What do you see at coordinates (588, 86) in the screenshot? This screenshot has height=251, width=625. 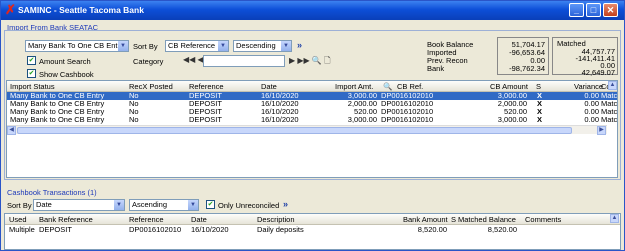 I see `col-variance: Variance` at bounding box center [588, 86].